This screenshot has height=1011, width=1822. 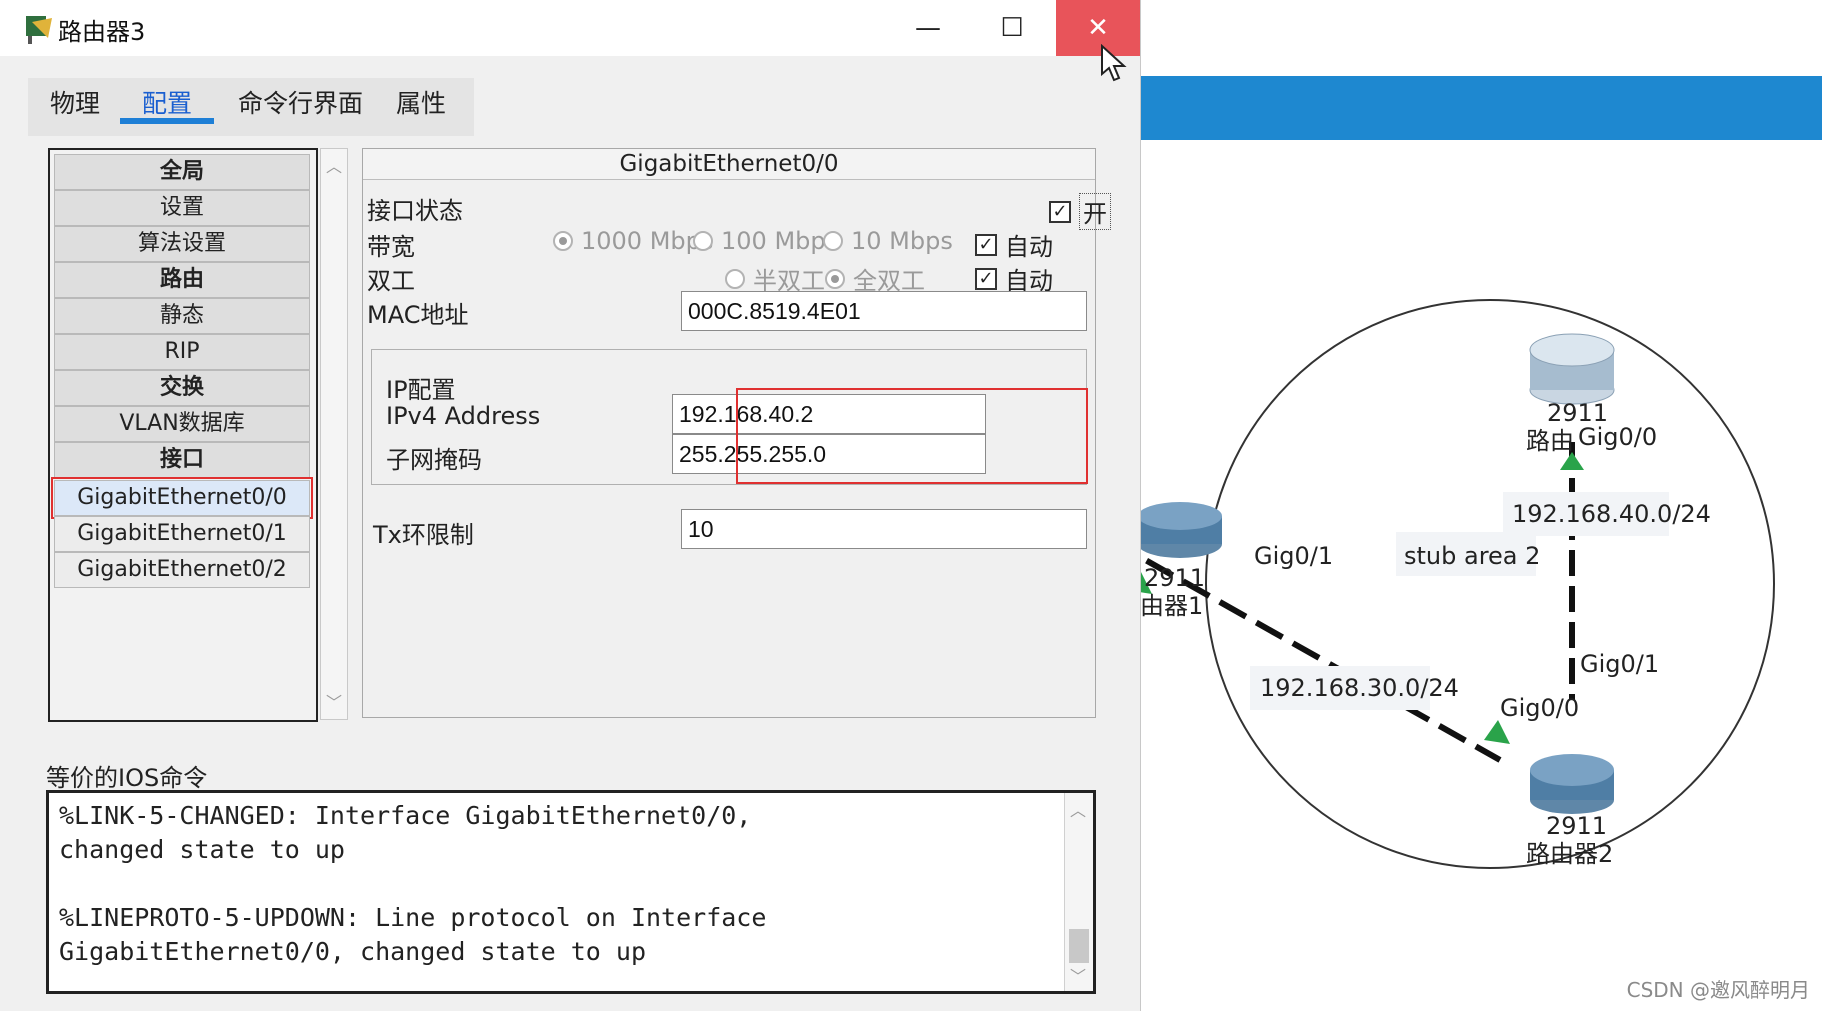 I want to click on network-top-label: 192.168.40.0/24, so click(x=1611, y=514).